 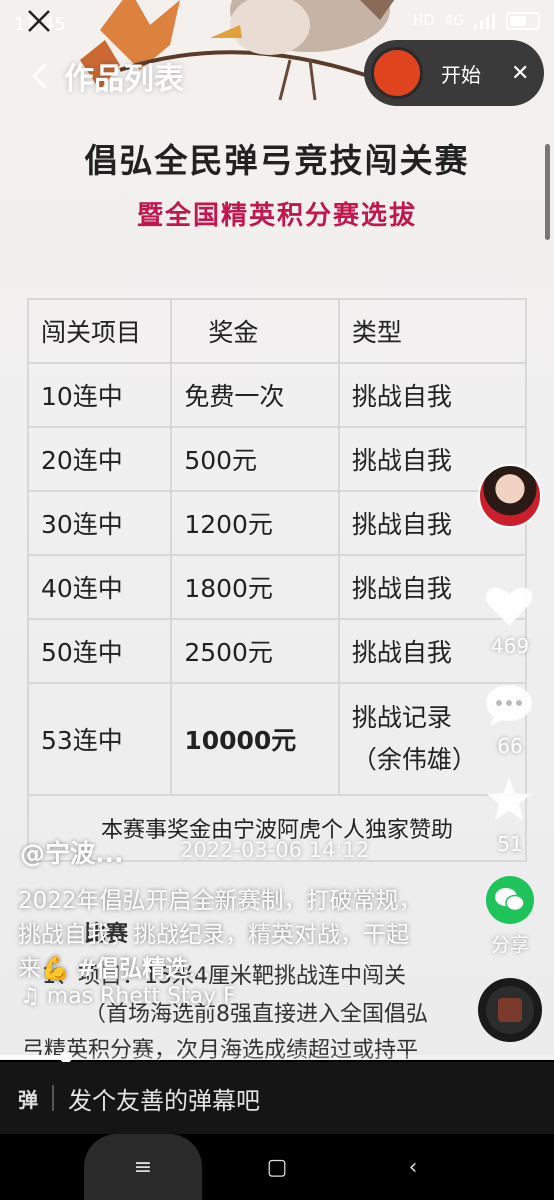 What do you see at coordinates (124, 79) in the screenshot?
I see `page-title: 作品列表` at bounding box center [124, 79].